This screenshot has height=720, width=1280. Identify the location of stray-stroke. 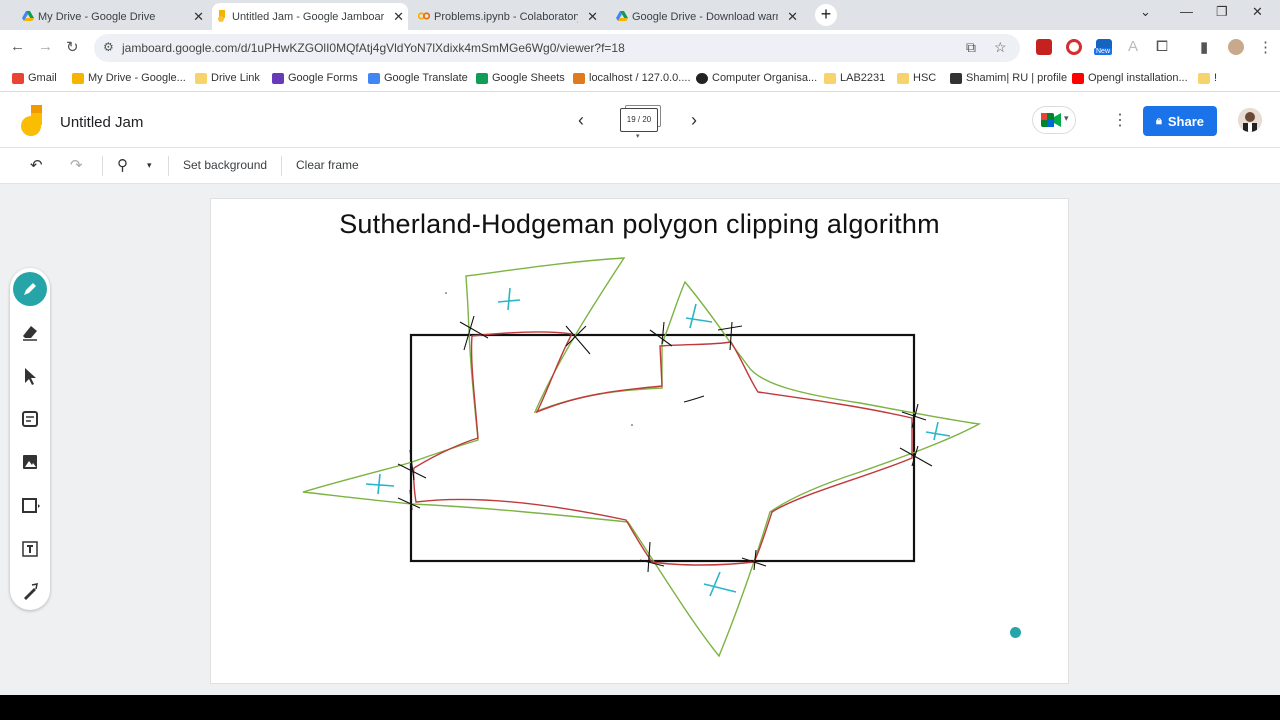
(694, 399).